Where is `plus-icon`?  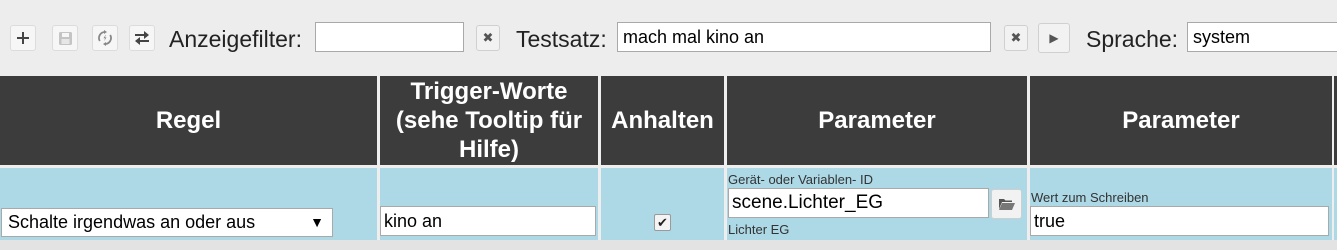 plus-icon is located at coordinates (23, 38).